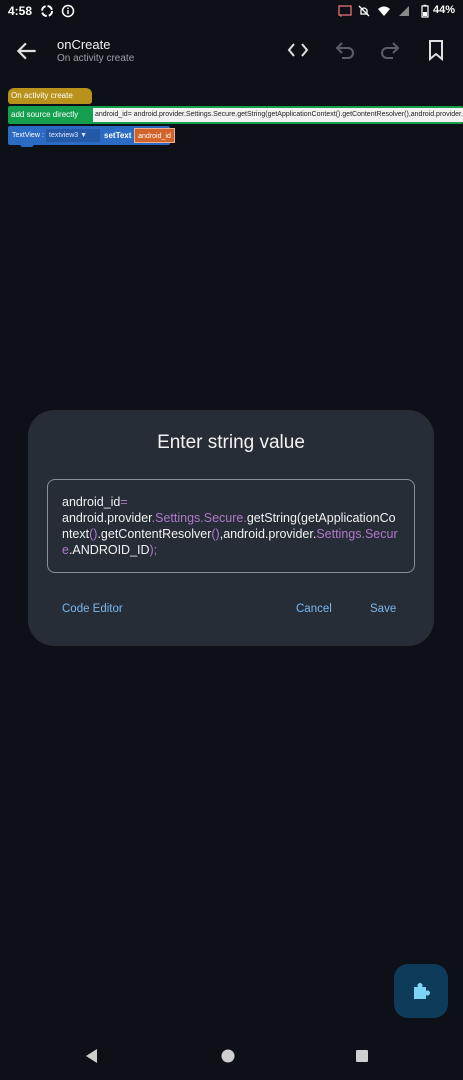 The width and height of the screenshot is (463, 1080). Describe the element at coordinates (118, 135) in the screenshot. I see `settext-method-label: setText` at that location.